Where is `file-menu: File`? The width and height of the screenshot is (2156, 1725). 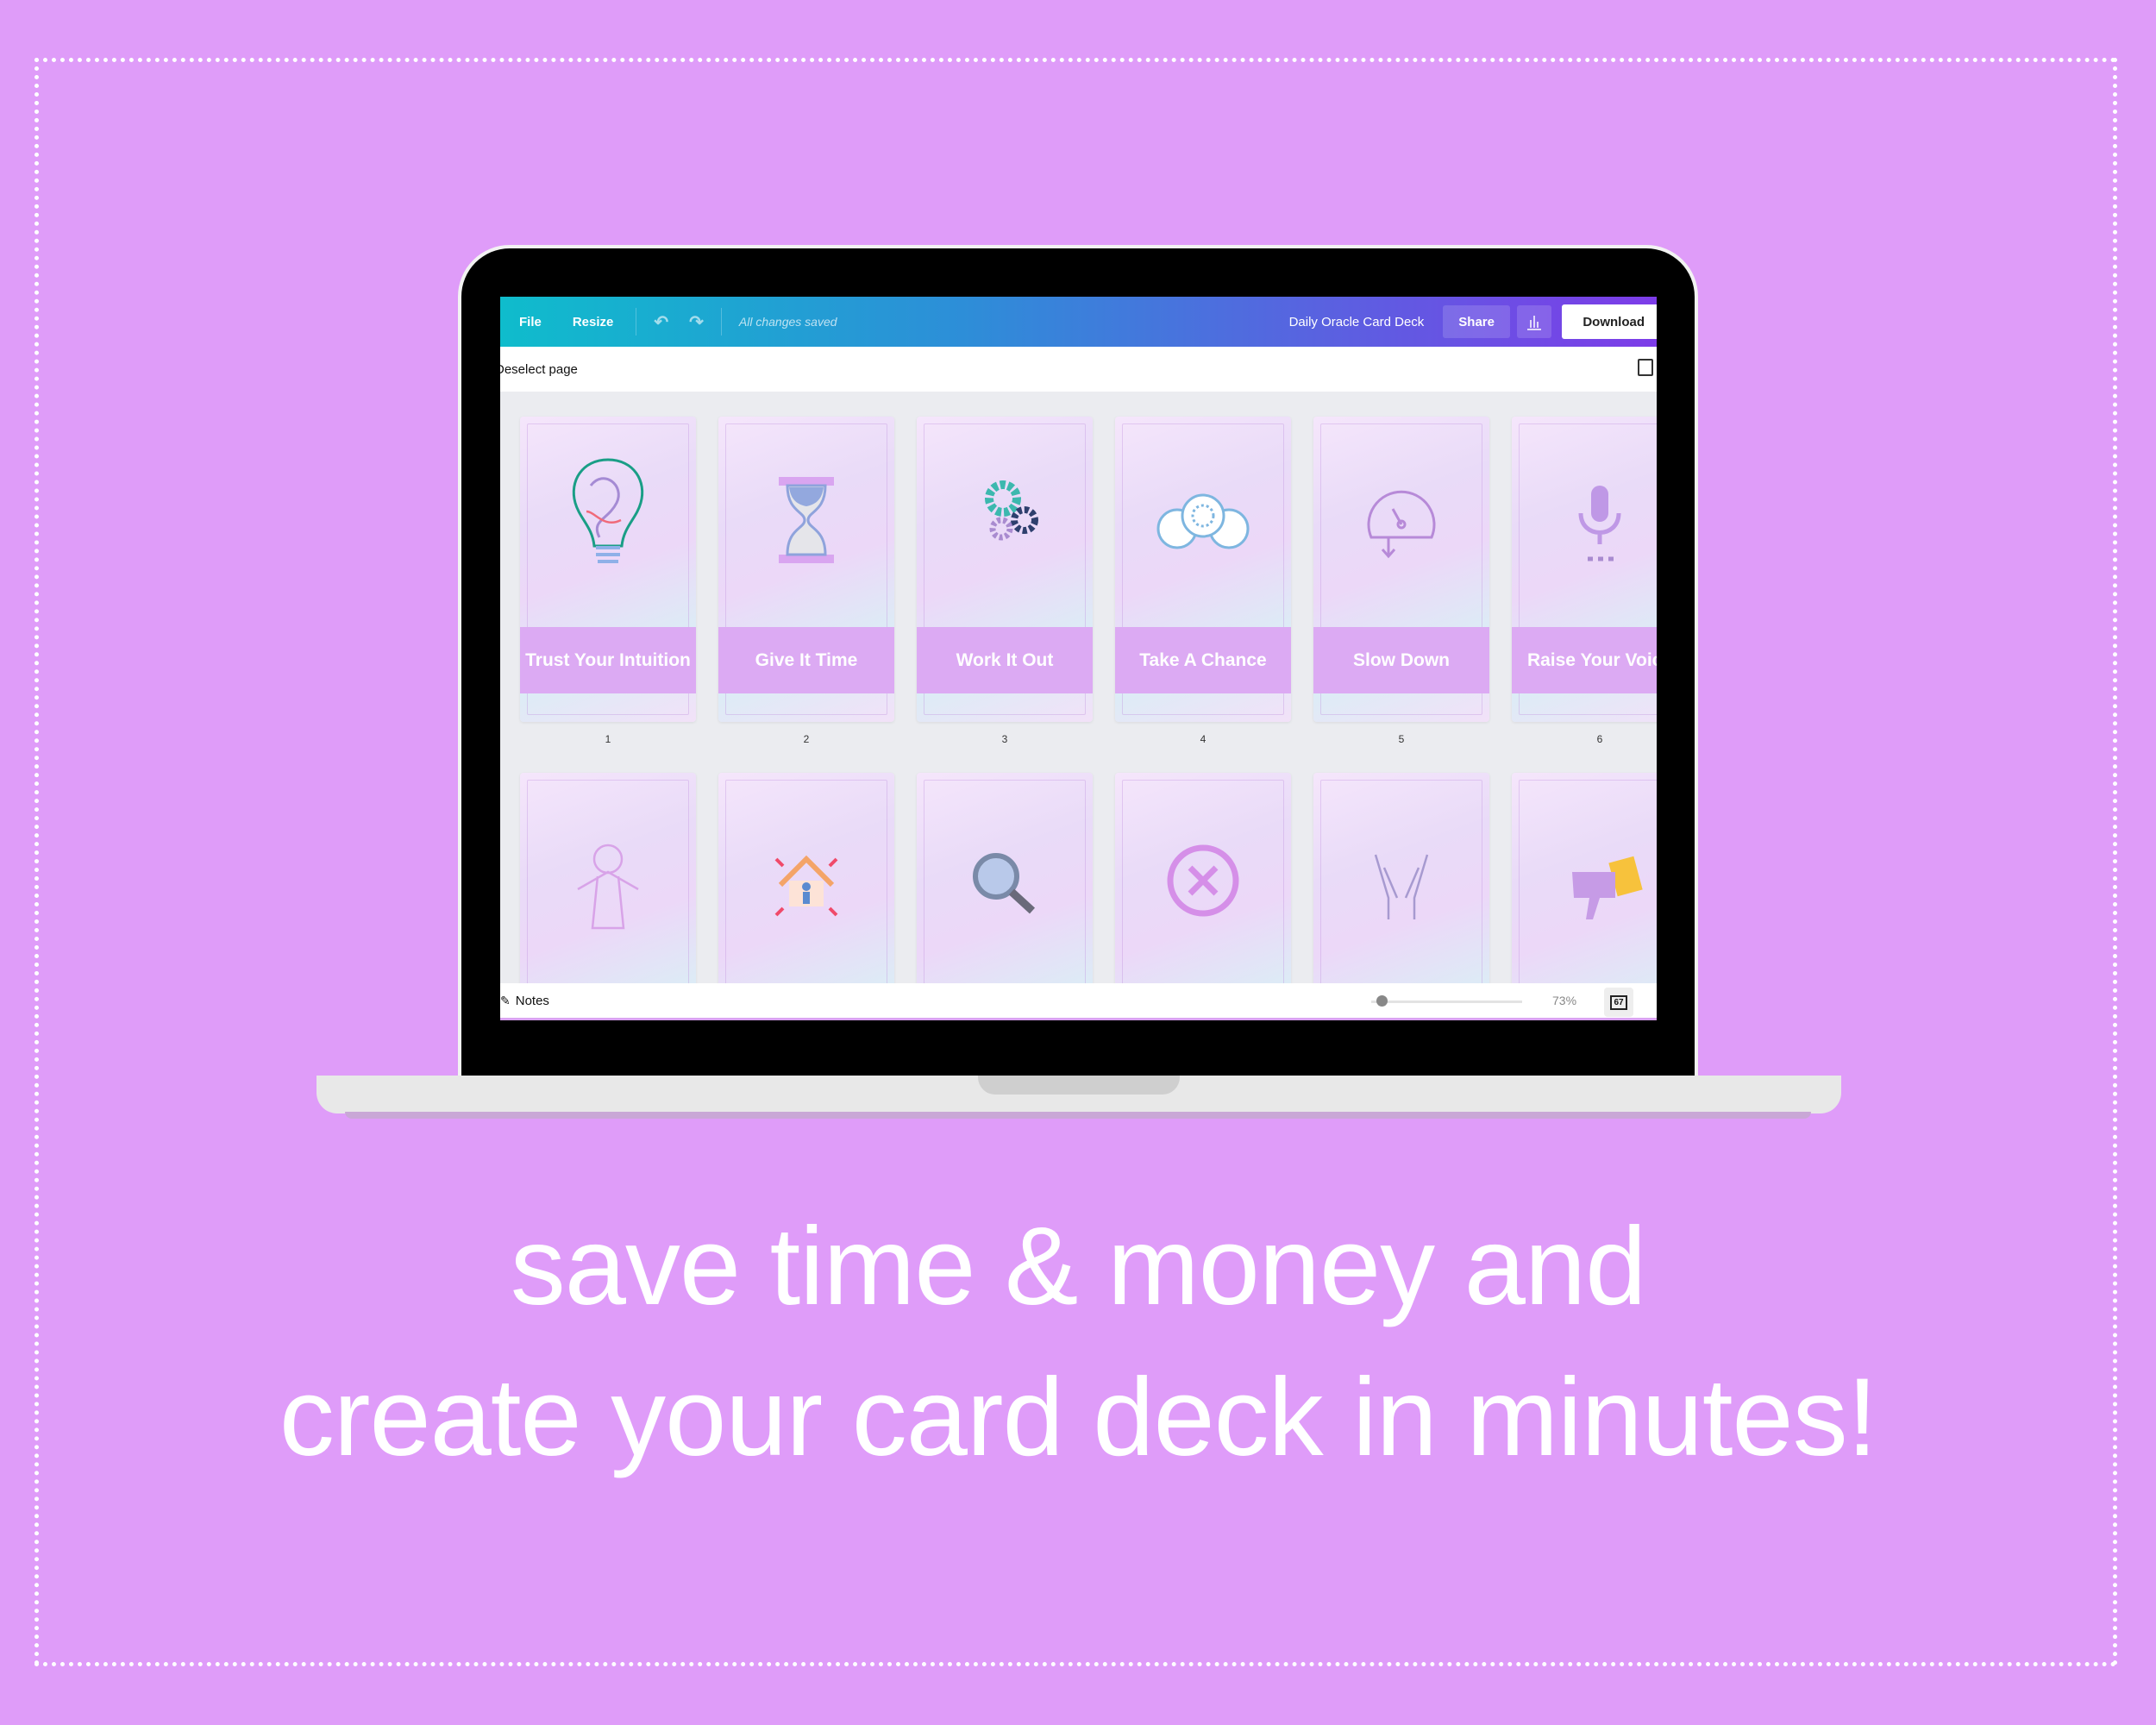 file-menu: File is located at coordinates (530, 322).